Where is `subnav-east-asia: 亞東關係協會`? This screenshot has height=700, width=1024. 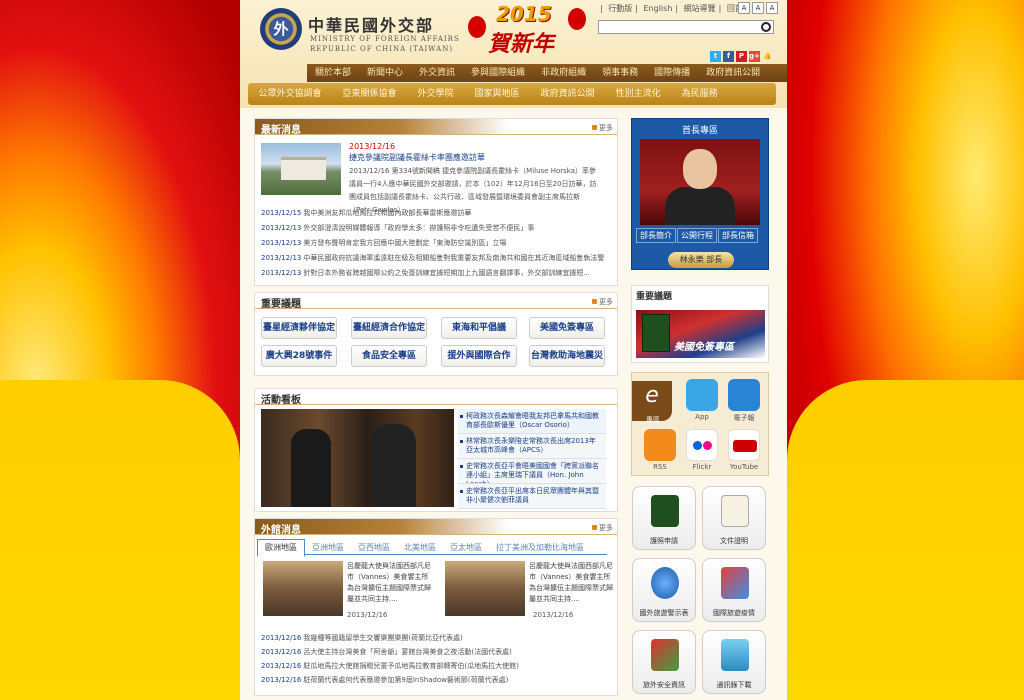 subnav-east-asia: 亞東關係協會 is located at coordinates (369, 94).